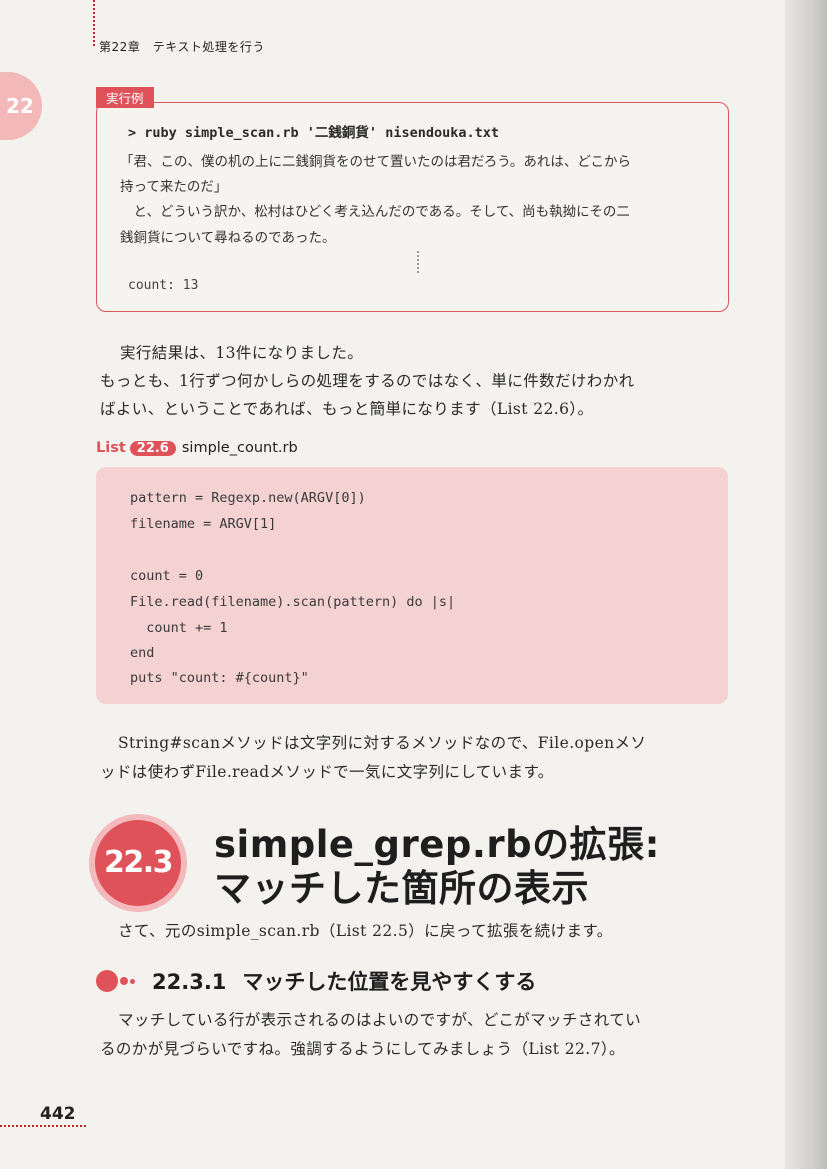 The width and height of the screenshot is (827, 1169). Describe the element at coordinates (111, 448) in the screenshot. I see `list-label: List` at that location.